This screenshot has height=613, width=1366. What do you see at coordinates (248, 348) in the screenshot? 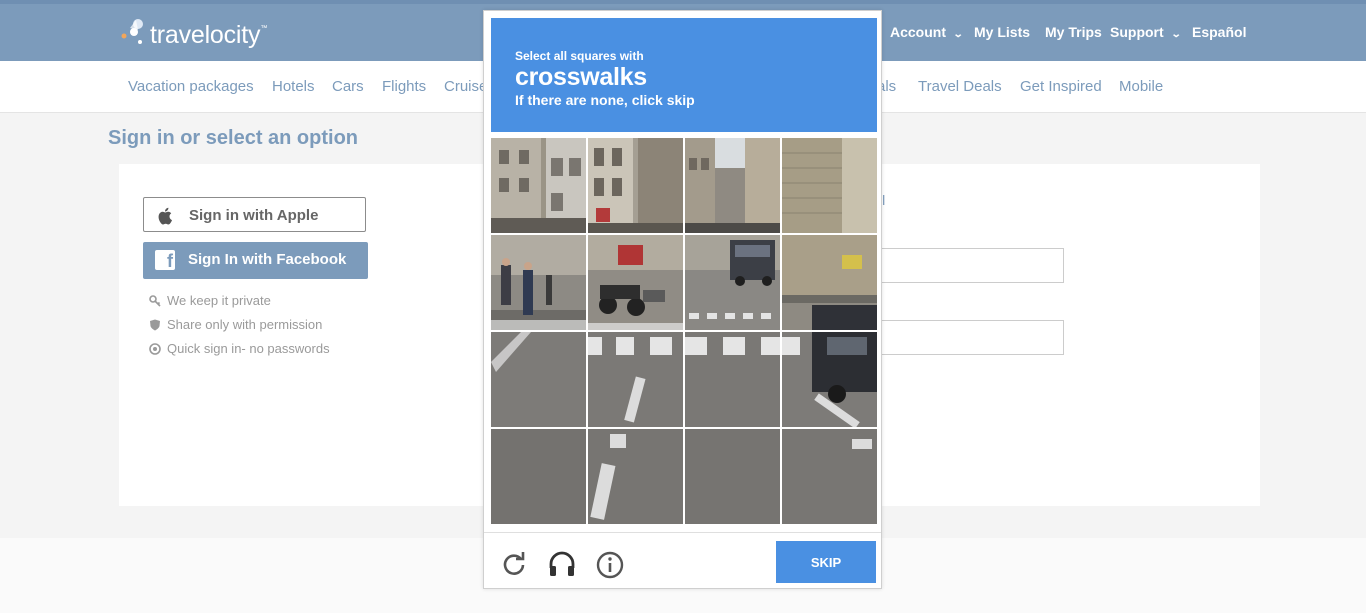
I see `perk-text: Quick sign in- no passwords` at bounding box center [248, 348].